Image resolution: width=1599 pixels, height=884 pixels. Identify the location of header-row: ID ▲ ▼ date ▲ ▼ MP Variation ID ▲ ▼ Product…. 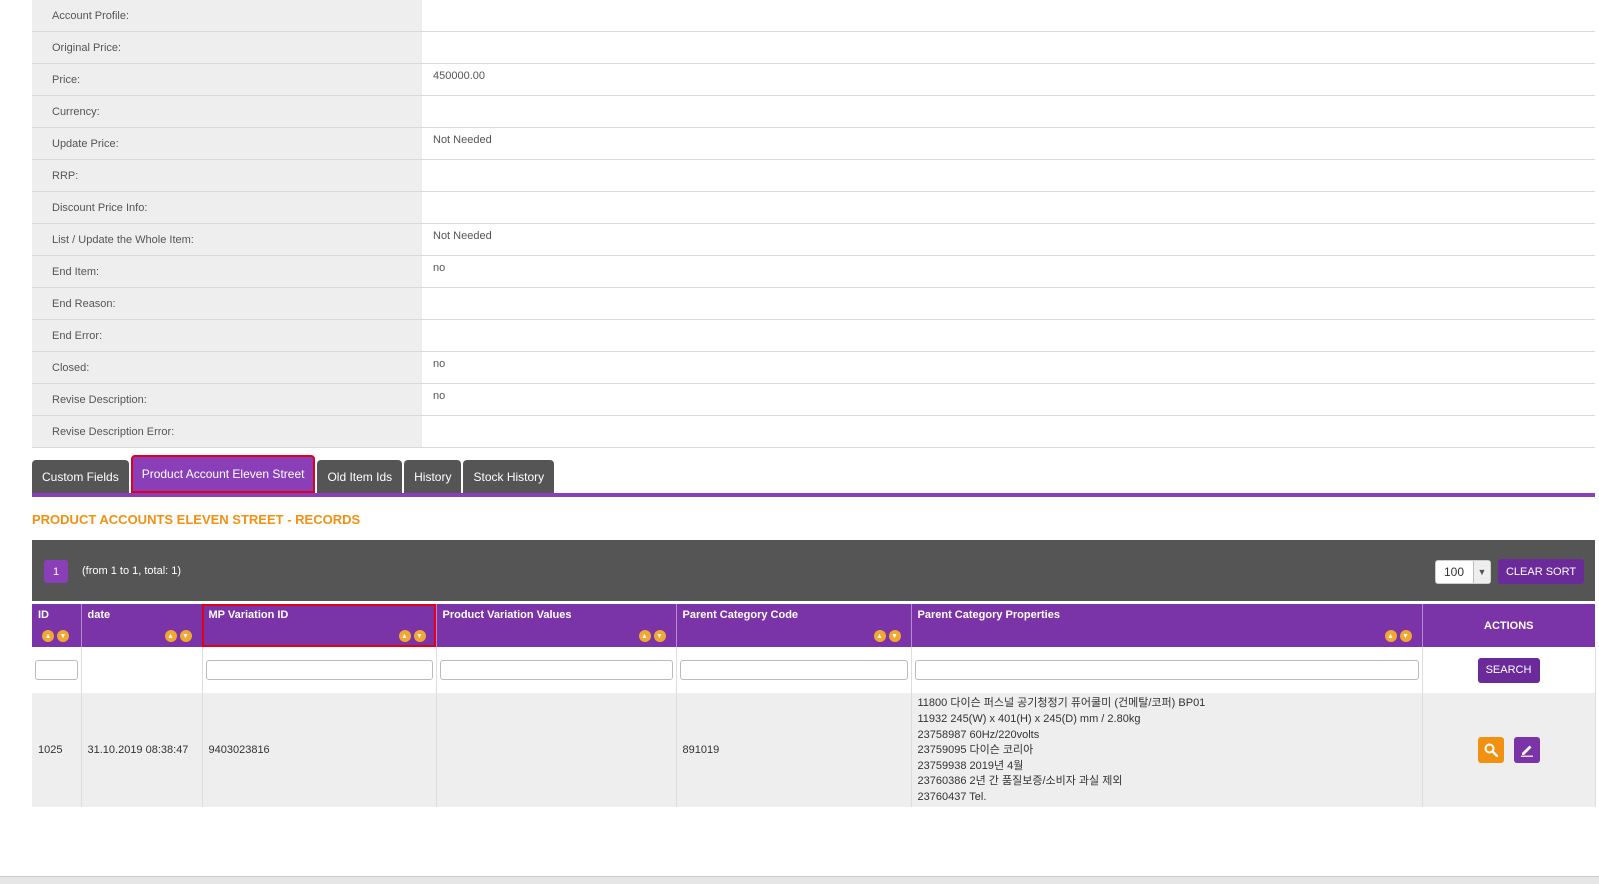
(813, 625).